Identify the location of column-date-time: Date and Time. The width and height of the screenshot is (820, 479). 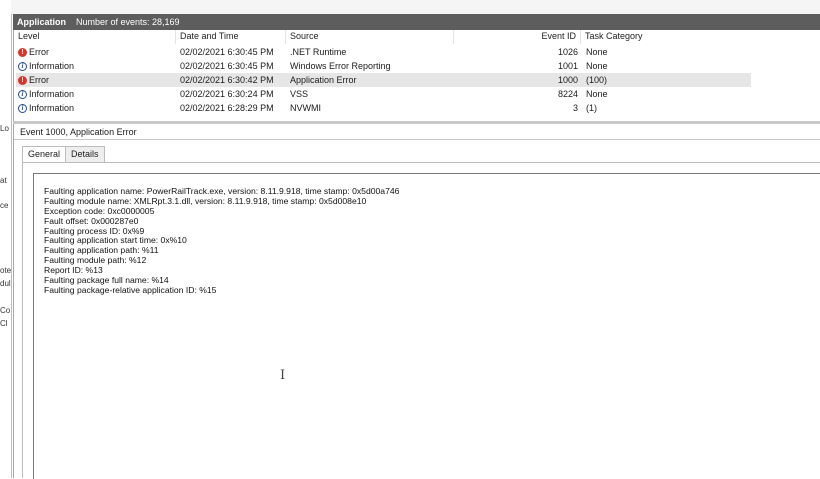
(231, 37).